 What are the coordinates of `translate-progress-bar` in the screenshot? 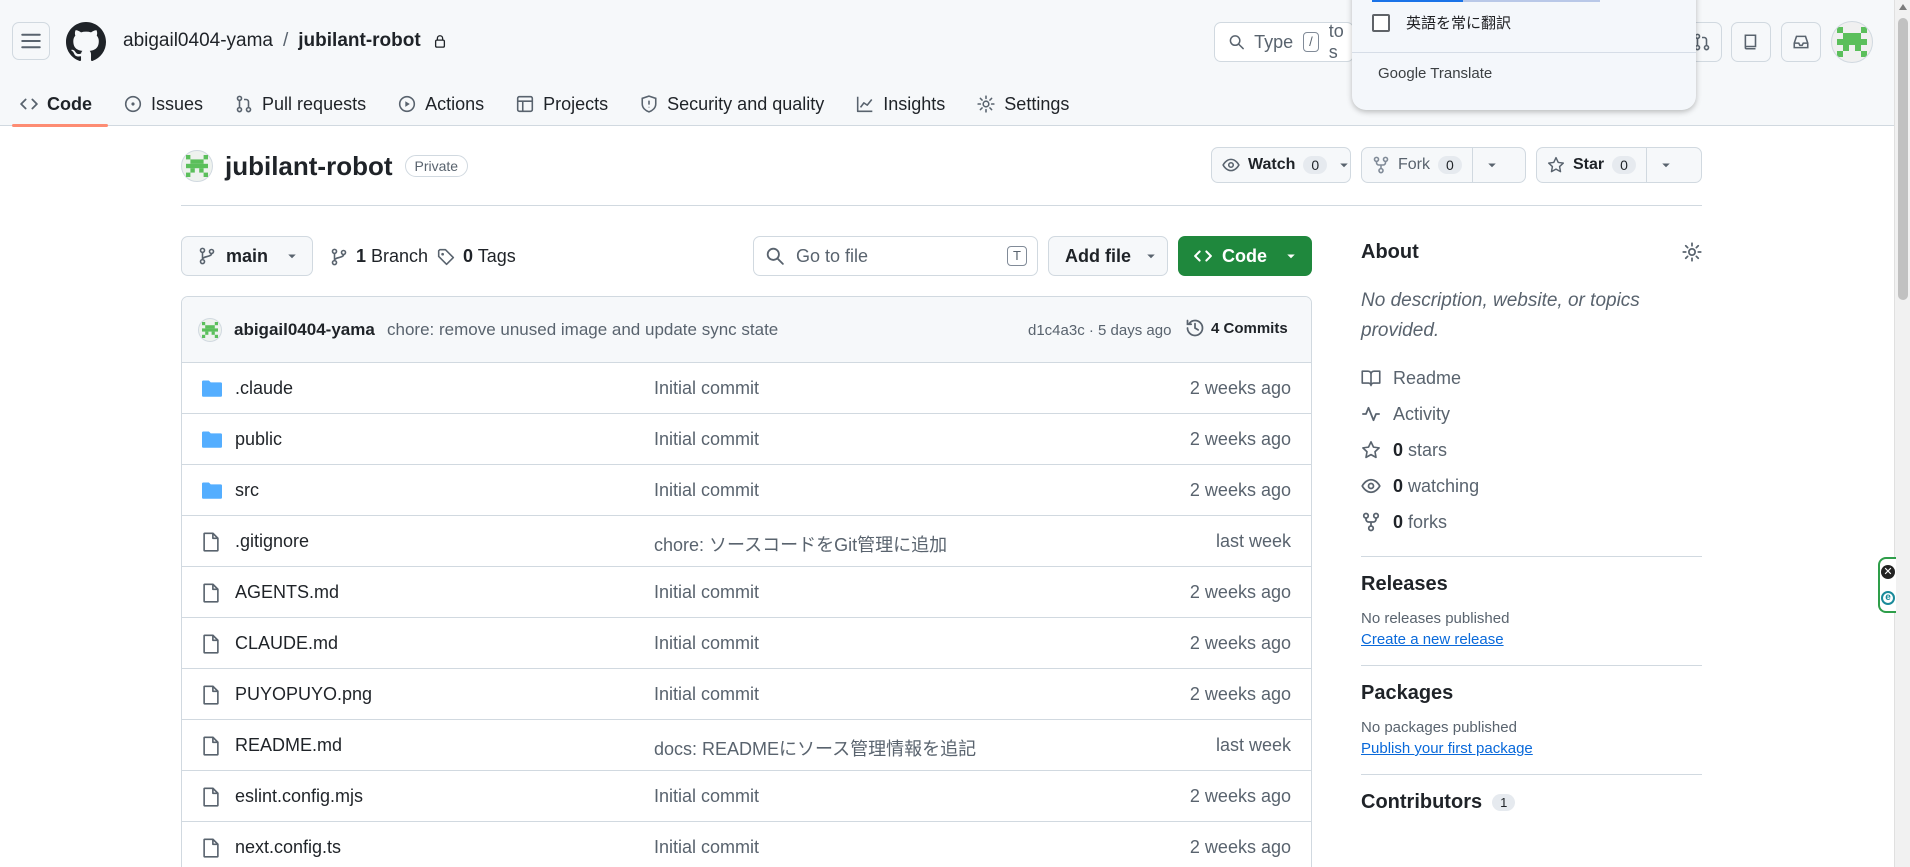 It's located at (1486, 1).